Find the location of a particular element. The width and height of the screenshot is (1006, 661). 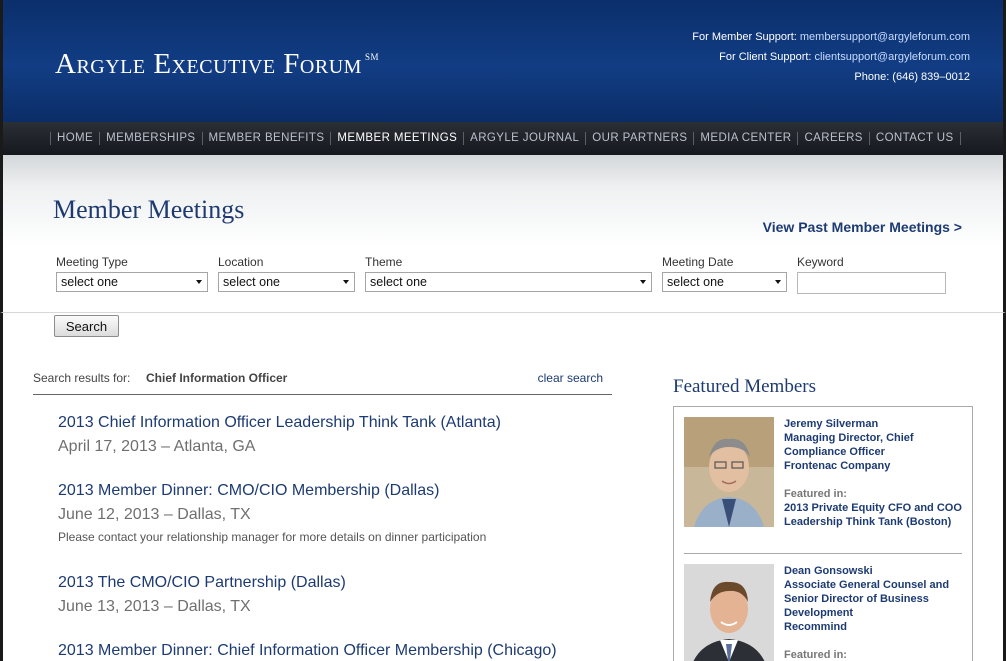

nav-item-argyle-journal: ARGYLE JOURNAL is located at coordinates (524, 138).